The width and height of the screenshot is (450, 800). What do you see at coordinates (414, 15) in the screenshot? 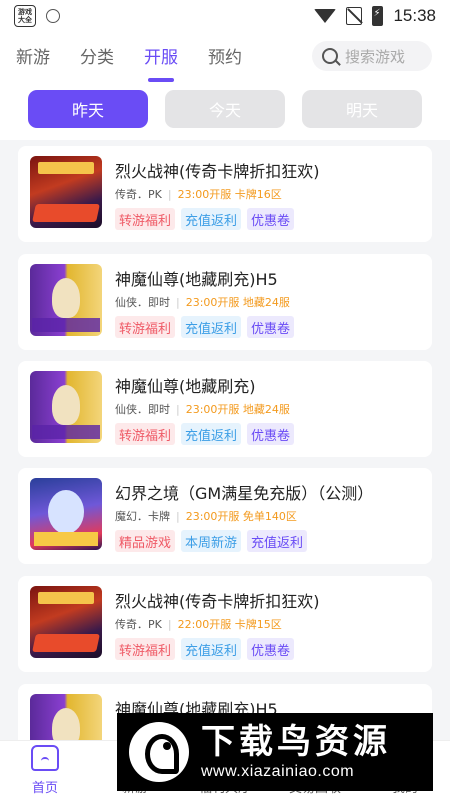
I see `status-time: 15:38` at bounding box center [414, 15].